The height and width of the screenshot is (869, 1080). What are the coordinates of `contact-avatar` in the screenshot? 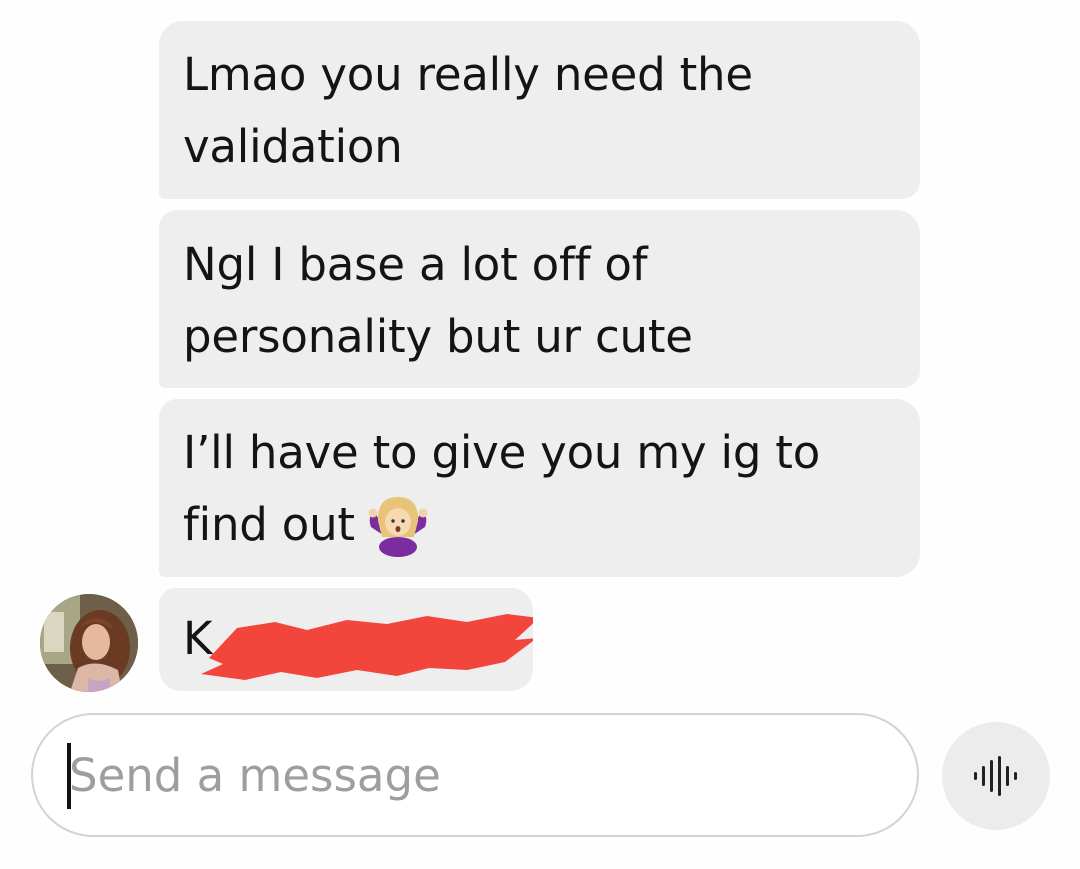 It's located at (89, 643).